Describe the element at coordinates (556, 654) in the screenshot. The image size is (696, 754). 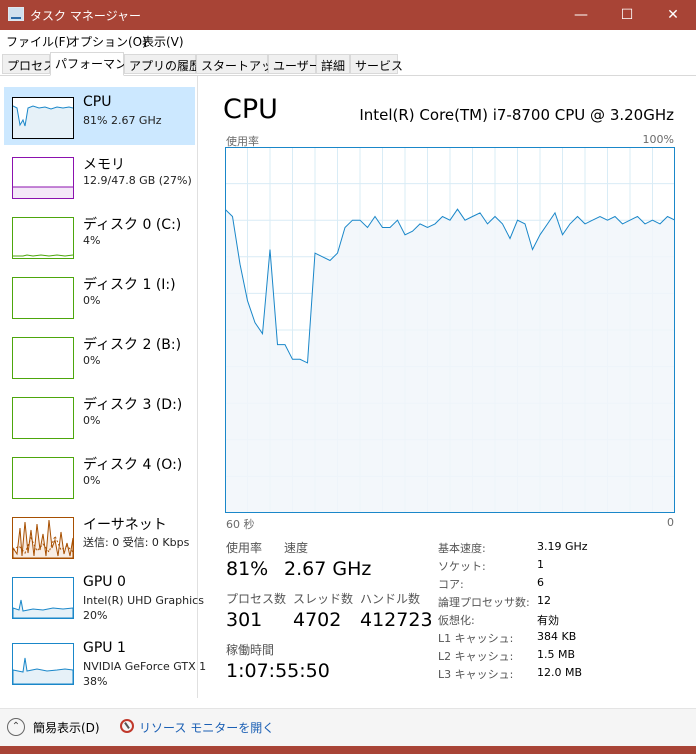
I see `info-value-l2-cache: 1.5 MB` at that location.